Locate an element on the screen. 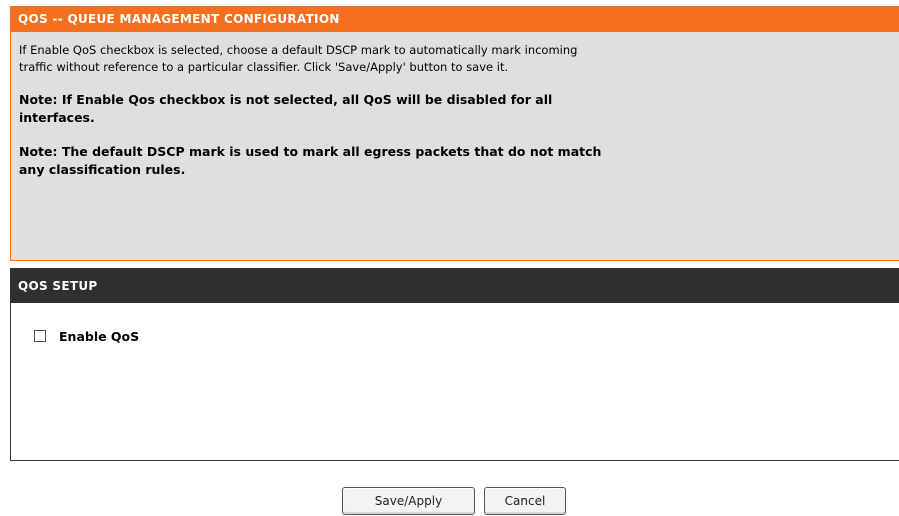 The height and width of the screenshot is (516, 899). enable-qos-row: Enable QoS is located at coordinates (86, 336).